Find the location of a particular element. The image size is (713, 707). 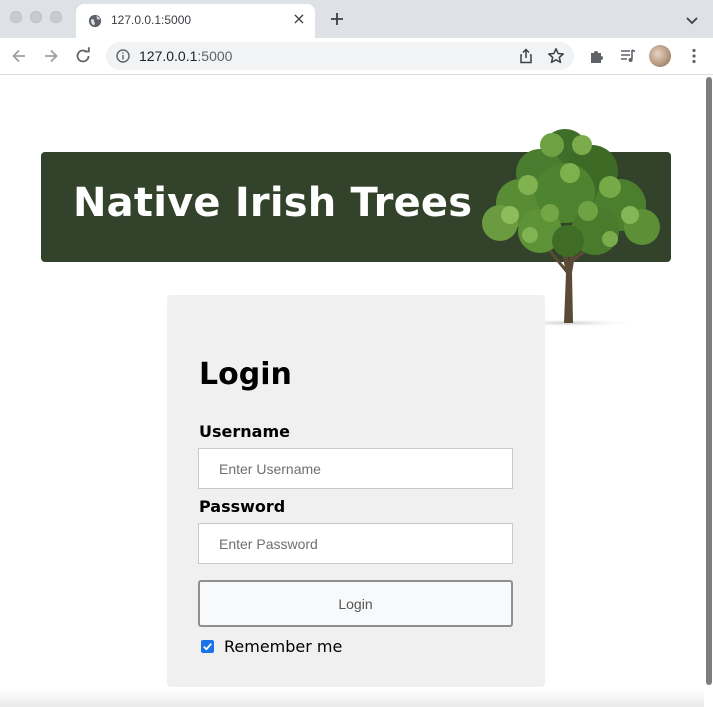

remember-me-checkbox is located at coordinates (207, 646).